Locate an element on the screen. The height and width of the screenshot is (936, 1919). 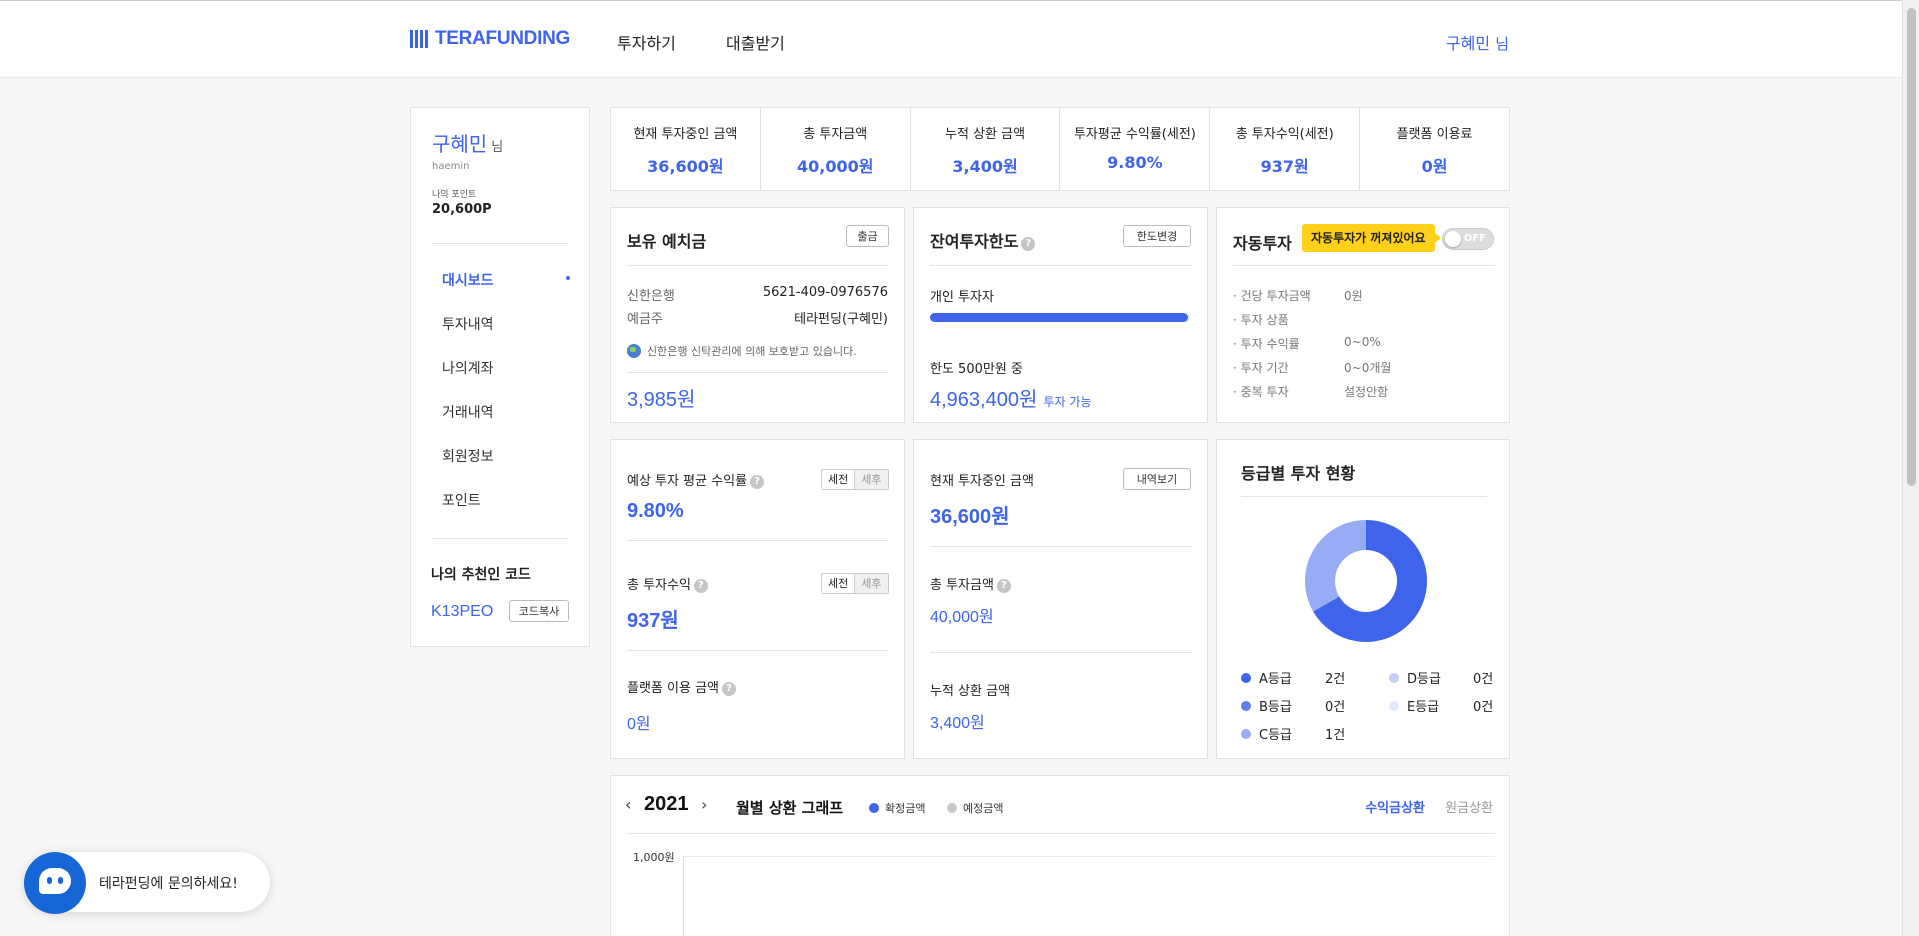
legend-dot-confirmed is located at coordinates (874, 808).